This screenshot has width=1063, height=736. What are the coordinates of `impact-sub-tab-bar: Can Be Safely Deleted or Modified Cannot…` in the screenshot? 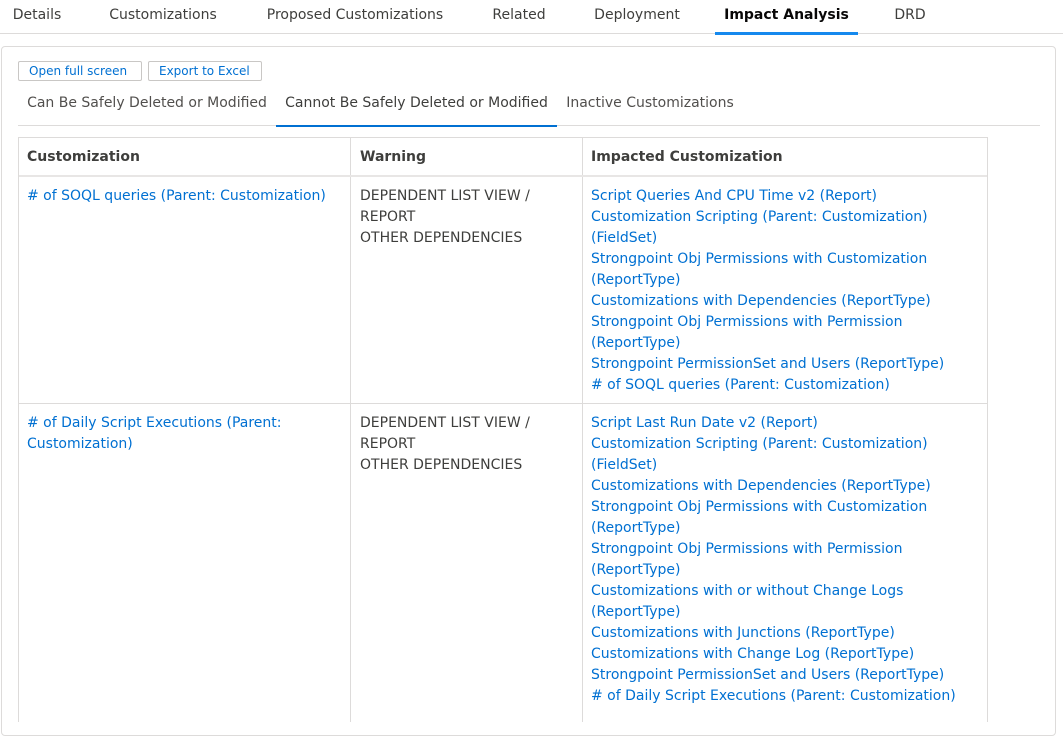 It's located at (529, 107).